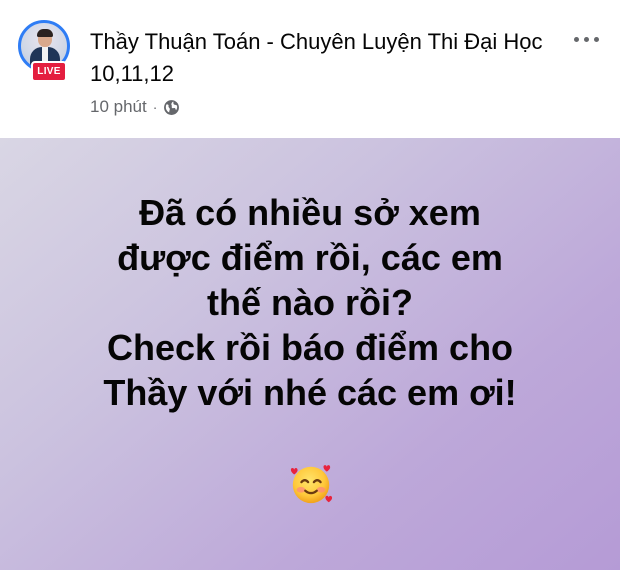 The width and height of the screenshot is (620, 570). What do you see at coordinates (310, 212) in the screenshot?
I see `post-text-line: Đã có nhiều sở xem` at bounding box center [310, 212].